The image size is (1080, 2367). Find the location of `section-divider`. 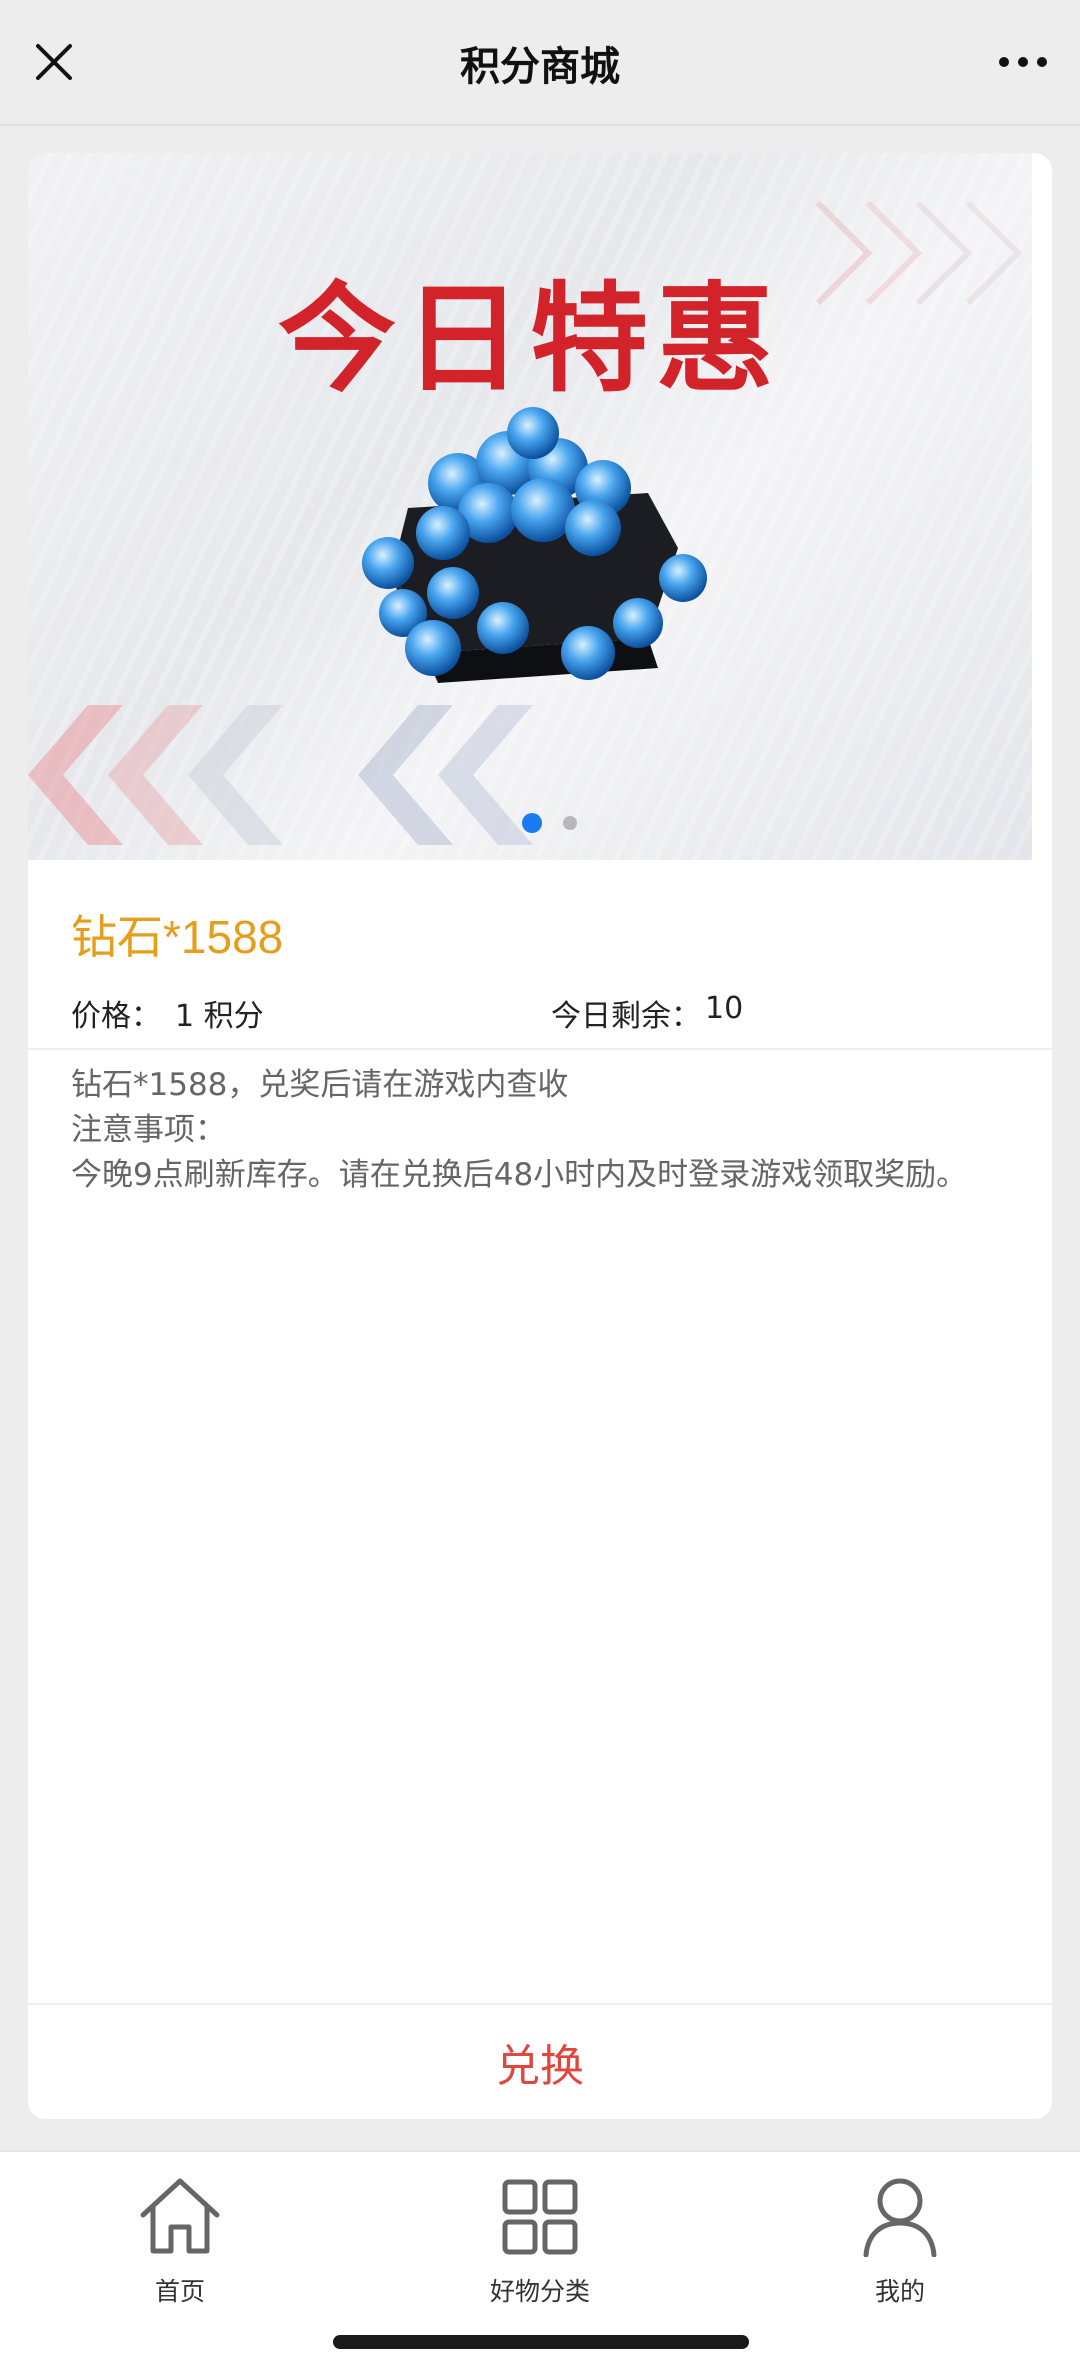

section-divider is located at coordinates (540, 1049).